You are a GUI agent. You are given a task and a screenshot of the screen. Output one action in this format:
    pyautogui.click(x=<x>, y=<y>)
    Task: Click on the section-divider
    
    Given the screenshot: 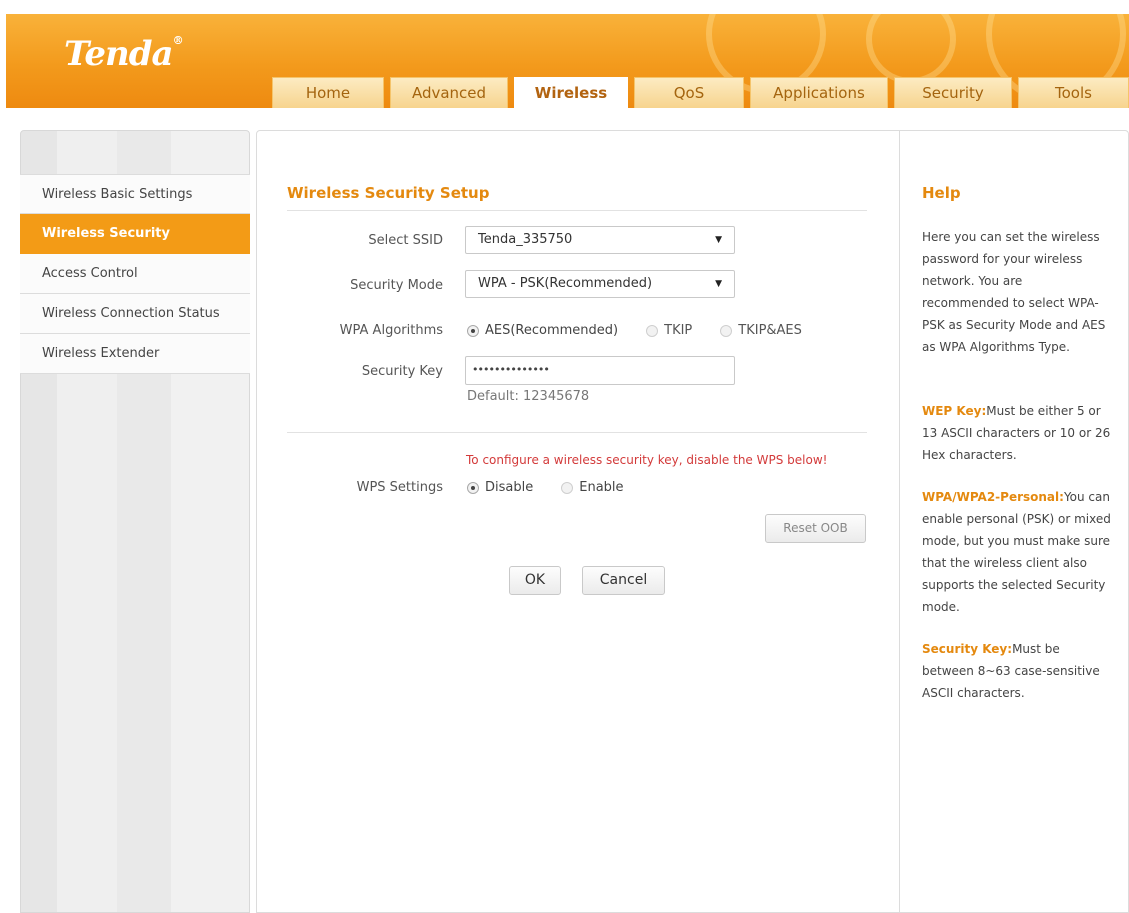 What is the action you would take?
    pyautogui.click(x=577, y=432)
    